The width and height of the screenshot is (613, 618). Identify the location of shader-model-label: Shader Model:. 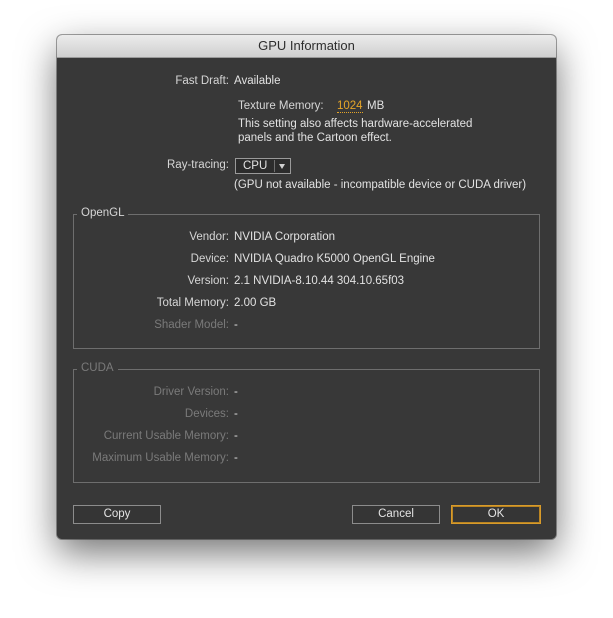
(191, 325).